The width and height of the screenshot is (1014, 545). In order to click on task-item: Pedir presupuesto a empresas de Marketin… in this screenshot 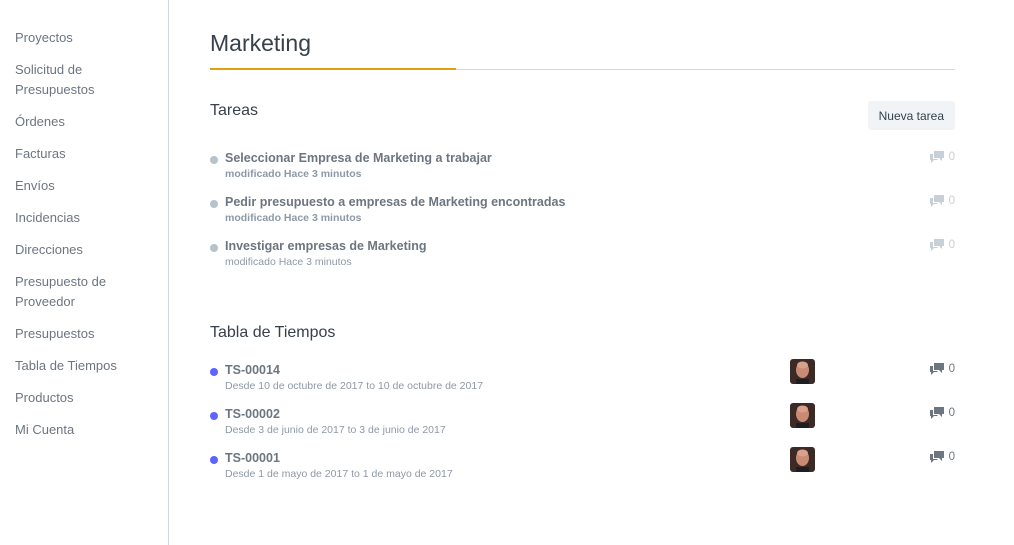, I will do `click(582, 213)`.